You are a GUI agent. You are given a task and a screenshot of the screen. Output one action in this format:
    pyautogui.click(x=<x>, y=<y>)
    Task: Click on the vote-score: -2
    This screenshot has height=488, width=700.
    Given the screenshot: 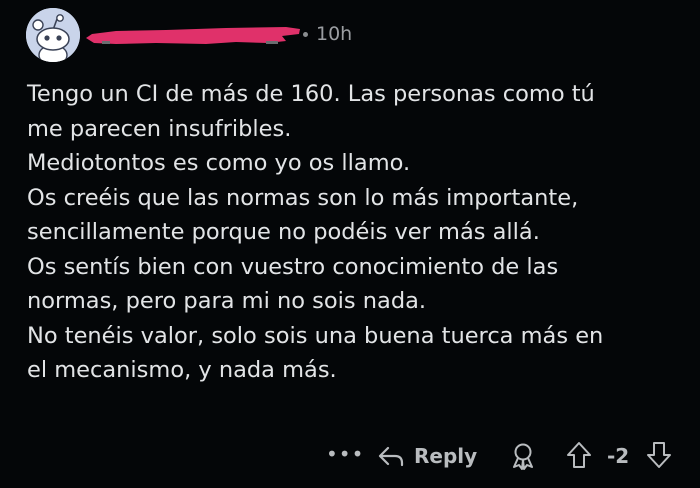 What is the action you would take?
    pyautogui.click(x=618, y=456)
    